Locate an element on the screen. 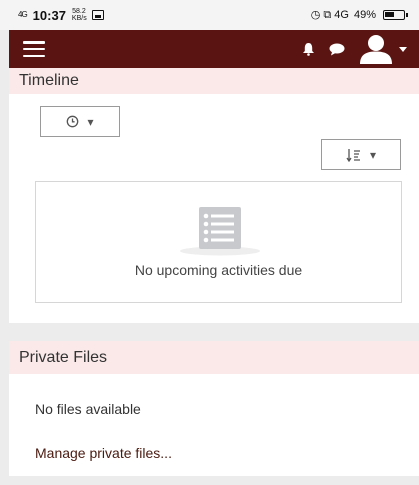 This screenshot has height=485, width=419. timeline-sort-button: ▾ is located at coordinates (361, 154).